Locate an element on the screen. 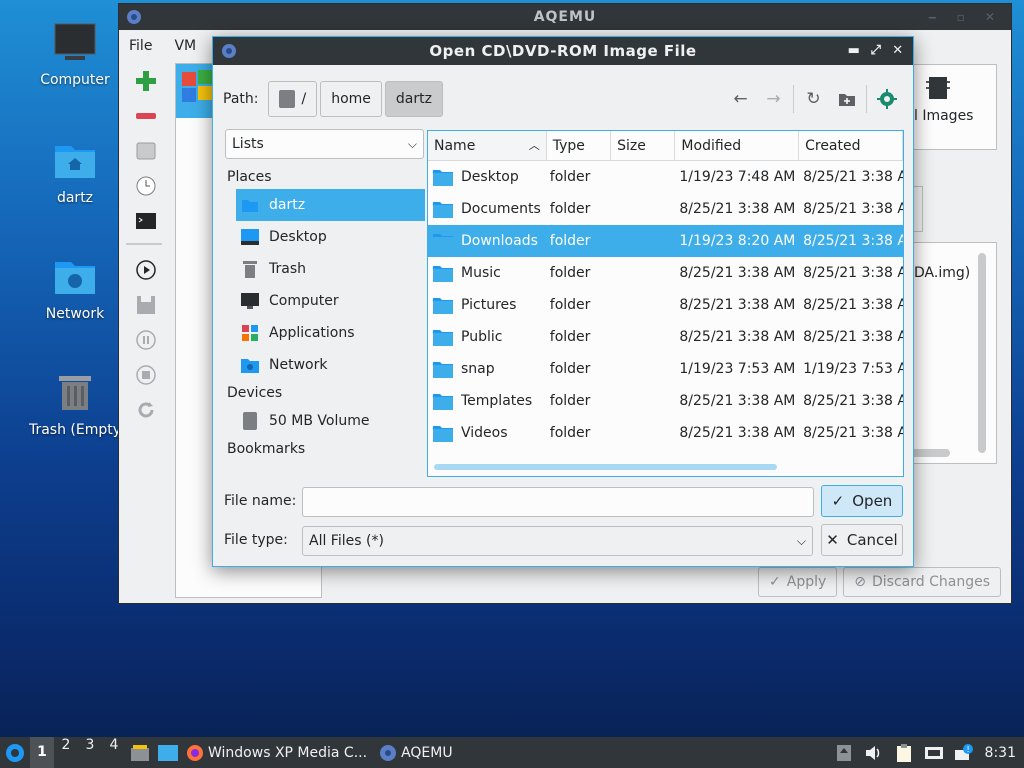  clock: 8:31 is located at coordinates (1000, 753).